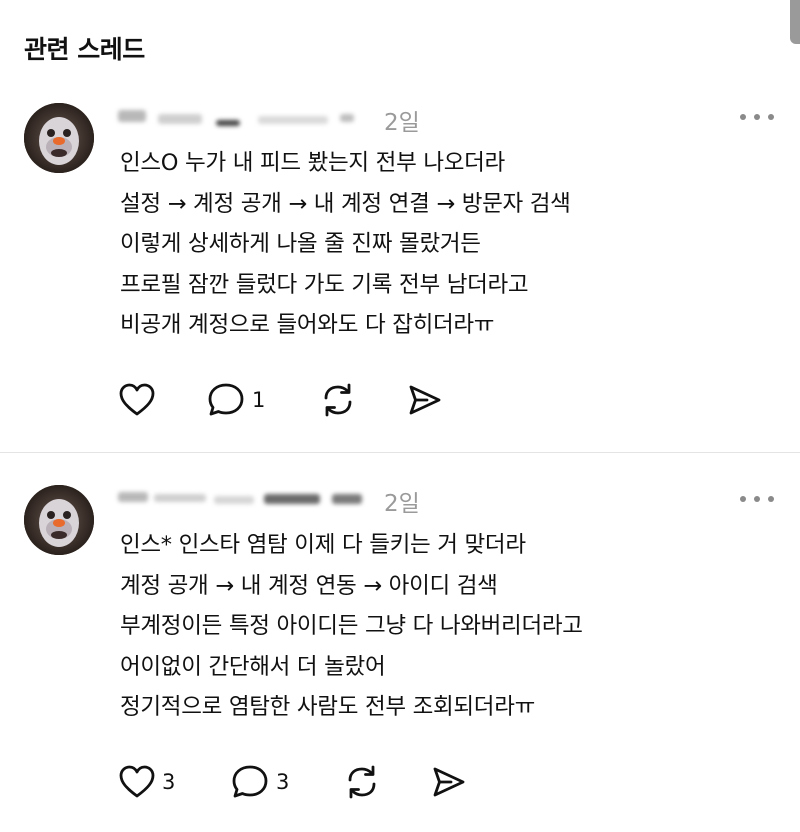  I want to click on post-text-line: 인스* 인스타 염탐 이제 다 들키는 거 맞더라, so click(323, 545).